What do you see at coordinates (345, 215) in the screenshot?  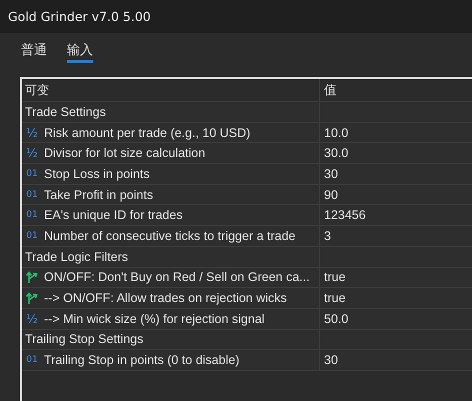 I see `parameter-value: 123456` at bounding box center [345, 215].